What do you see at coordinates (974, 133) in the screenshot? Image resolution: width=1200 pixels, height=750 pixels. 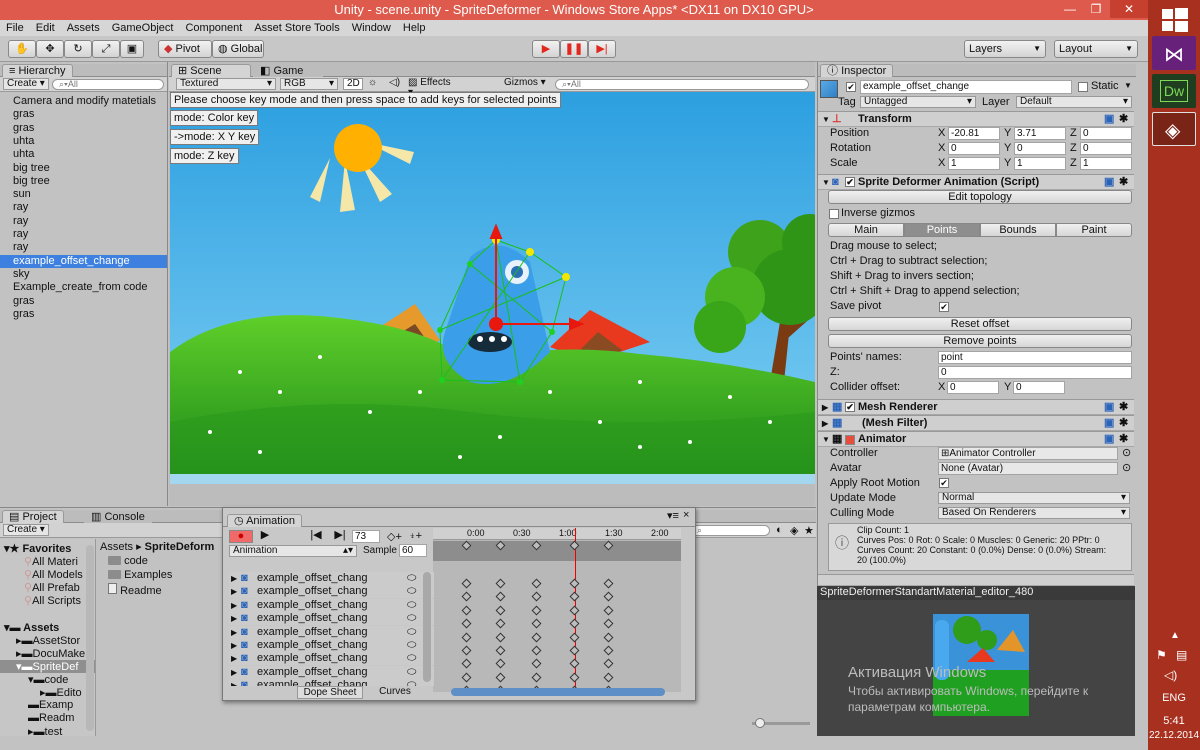 I see `position-x-field: -20.81` at bounding box center [974, 133].